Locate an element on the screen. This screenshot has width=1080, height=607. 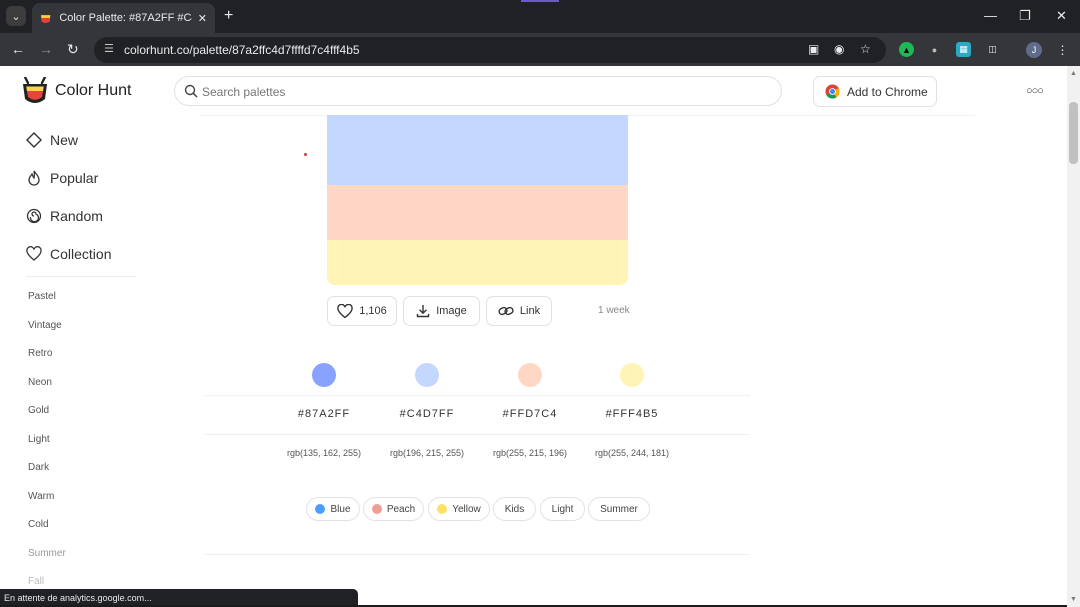
tab-strip-accent is located at coordinates (540, 1).